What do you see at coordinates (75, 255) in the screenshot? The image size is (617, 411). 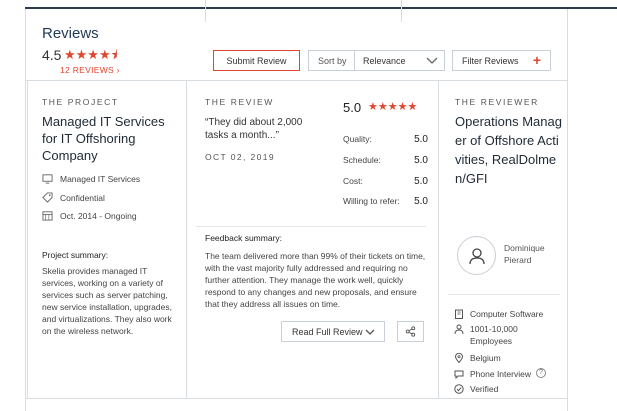 I see `project-summary-heading: Project summary:` at bounding box center [75, 255].